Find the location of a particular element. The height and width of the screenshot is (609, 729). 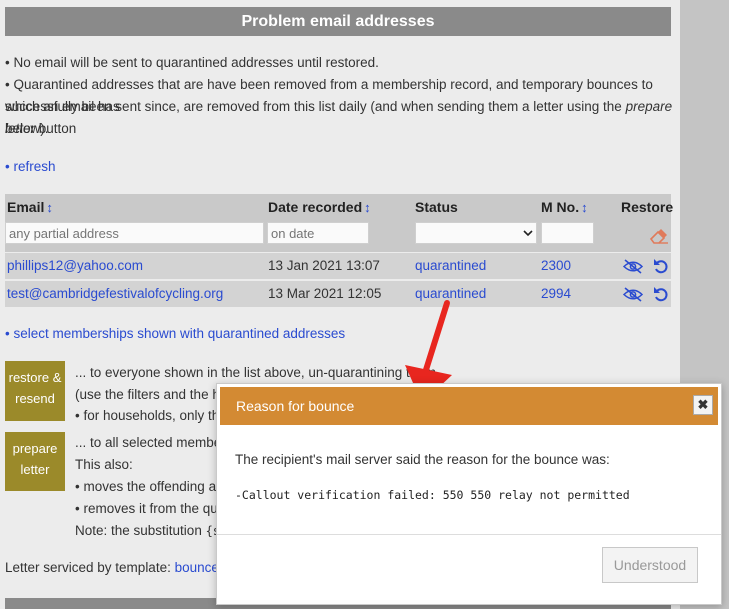

understood-button: Understood is located at coordinates (650, 565).